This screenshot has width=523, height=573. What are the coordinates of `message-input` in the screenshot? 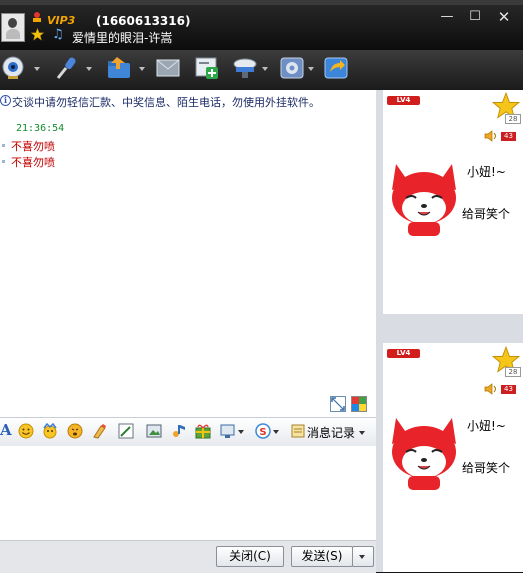 It's located at (188, 493).